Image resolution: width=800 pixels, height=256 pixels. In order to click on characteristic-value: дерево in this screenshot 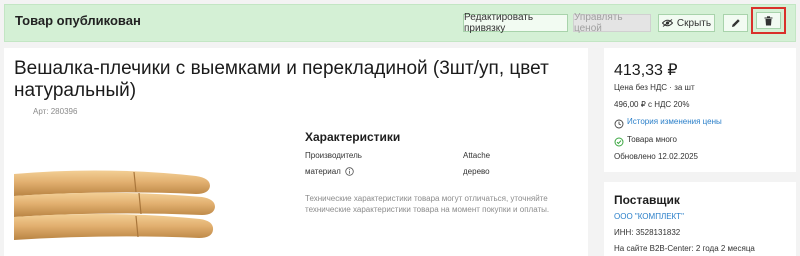, I will do `click(476, 171)`.